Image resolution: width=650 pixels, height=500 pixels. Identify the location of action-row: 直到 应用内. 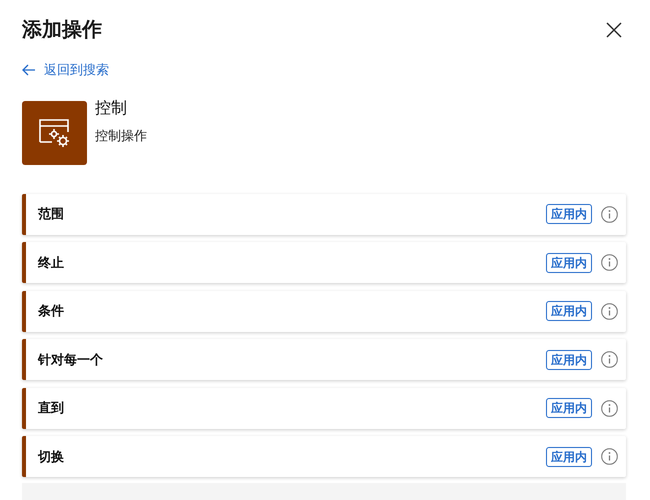
(324, 408).